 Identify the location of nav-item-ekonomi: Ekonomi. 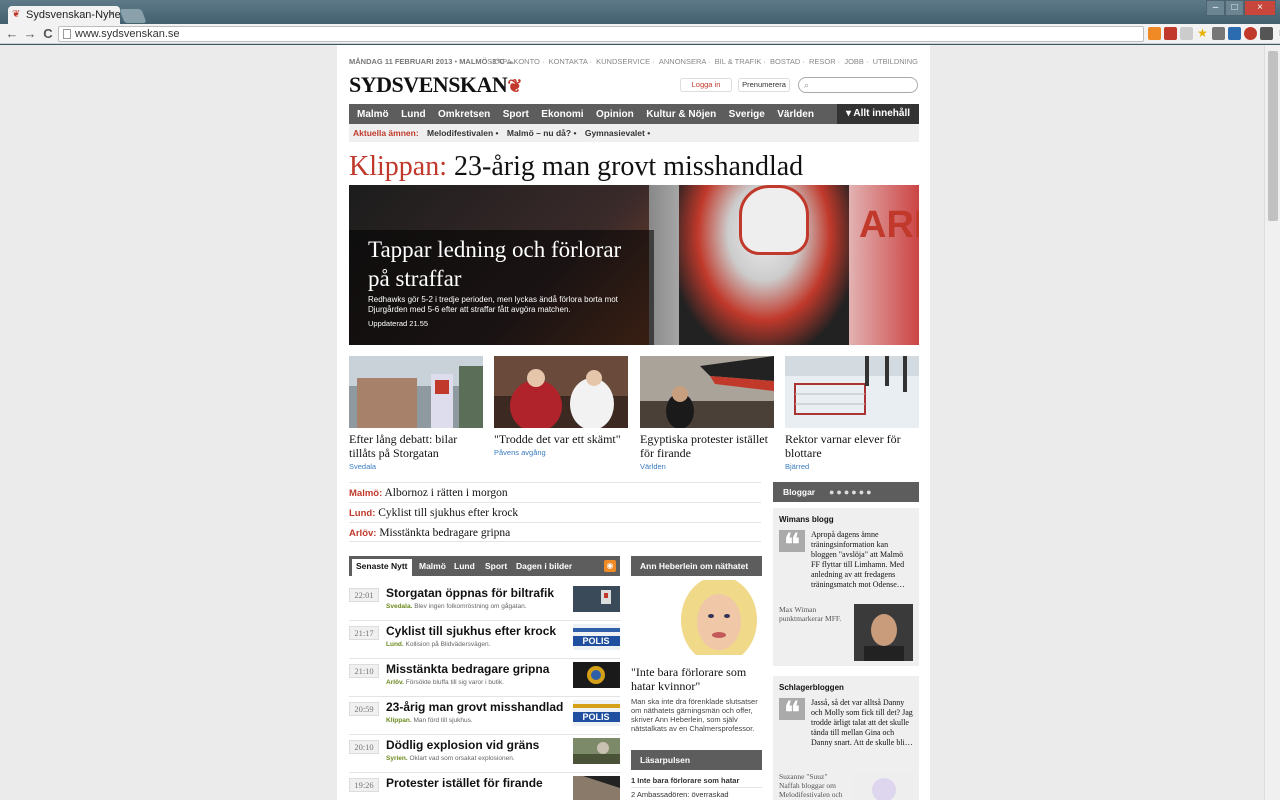
(562, 115).